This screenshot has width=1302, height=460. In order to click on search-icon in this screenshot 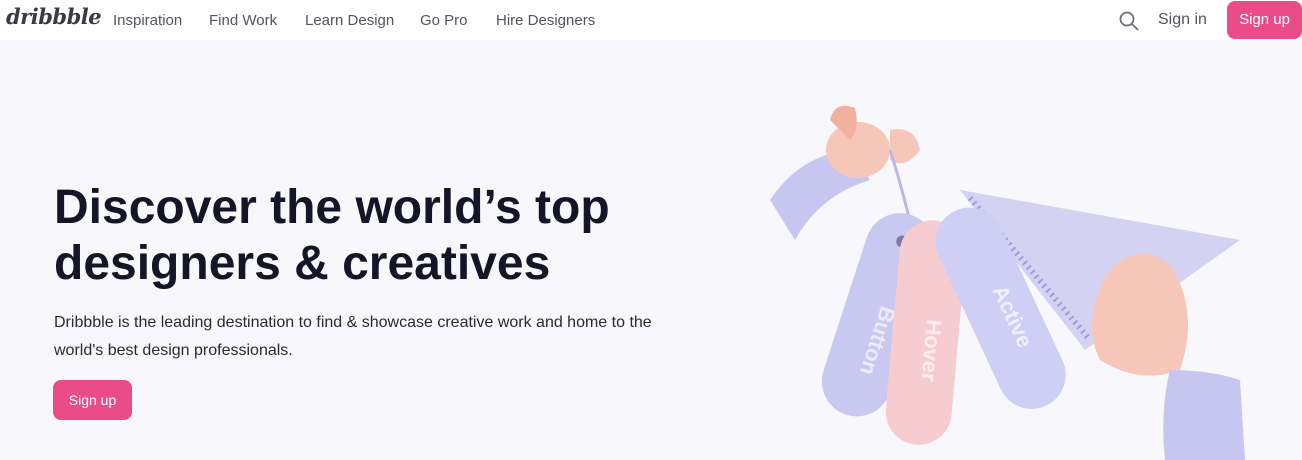, I will do `click(1129, 21)`.